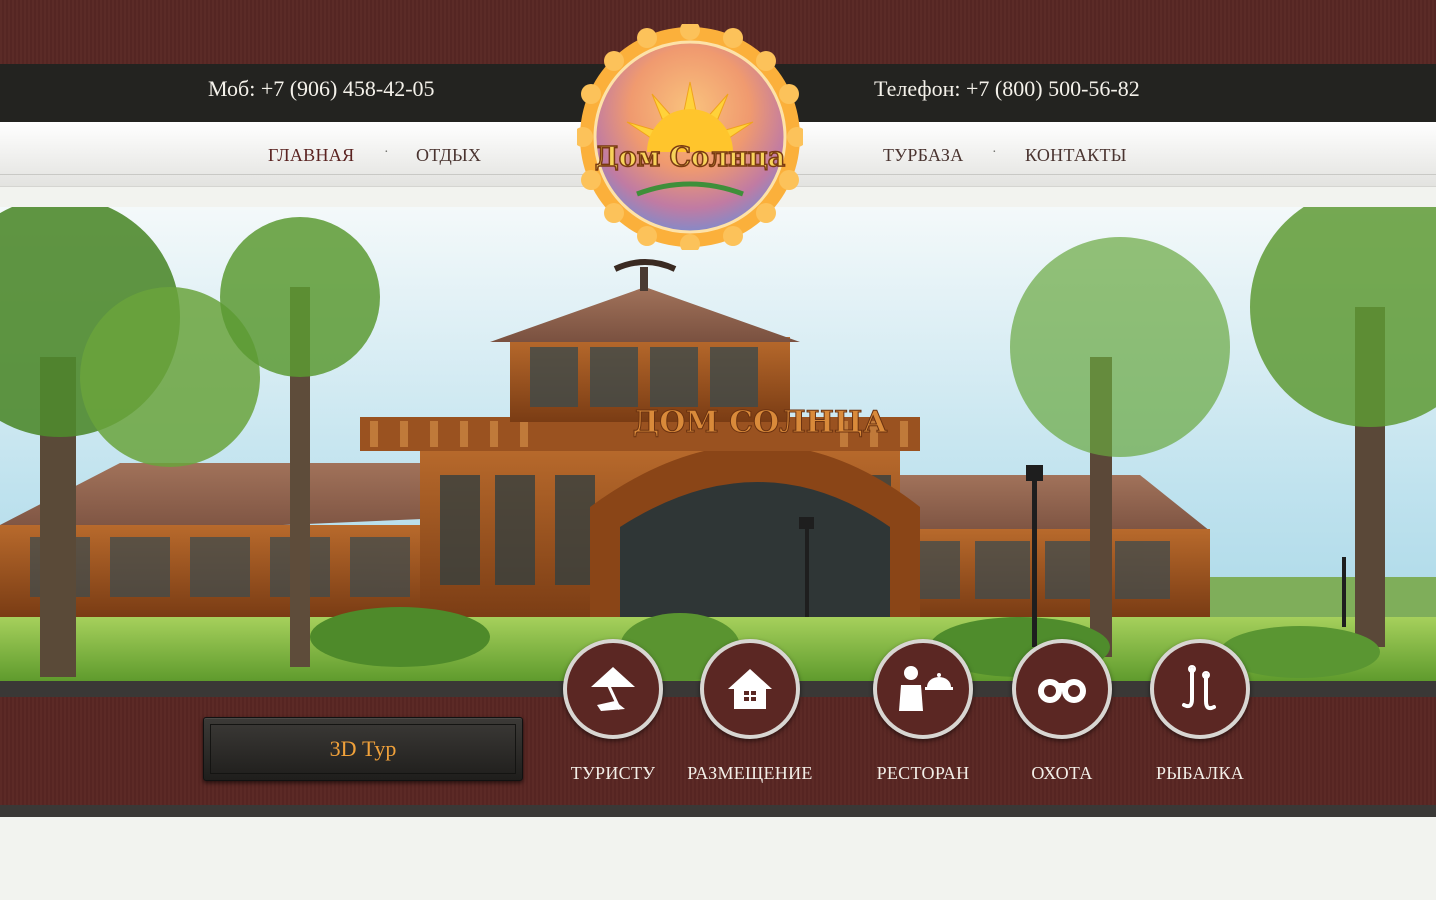 This screenshot has width=1436, height=900. I want to click on beach-umbrella-icon, so click(613, 689).